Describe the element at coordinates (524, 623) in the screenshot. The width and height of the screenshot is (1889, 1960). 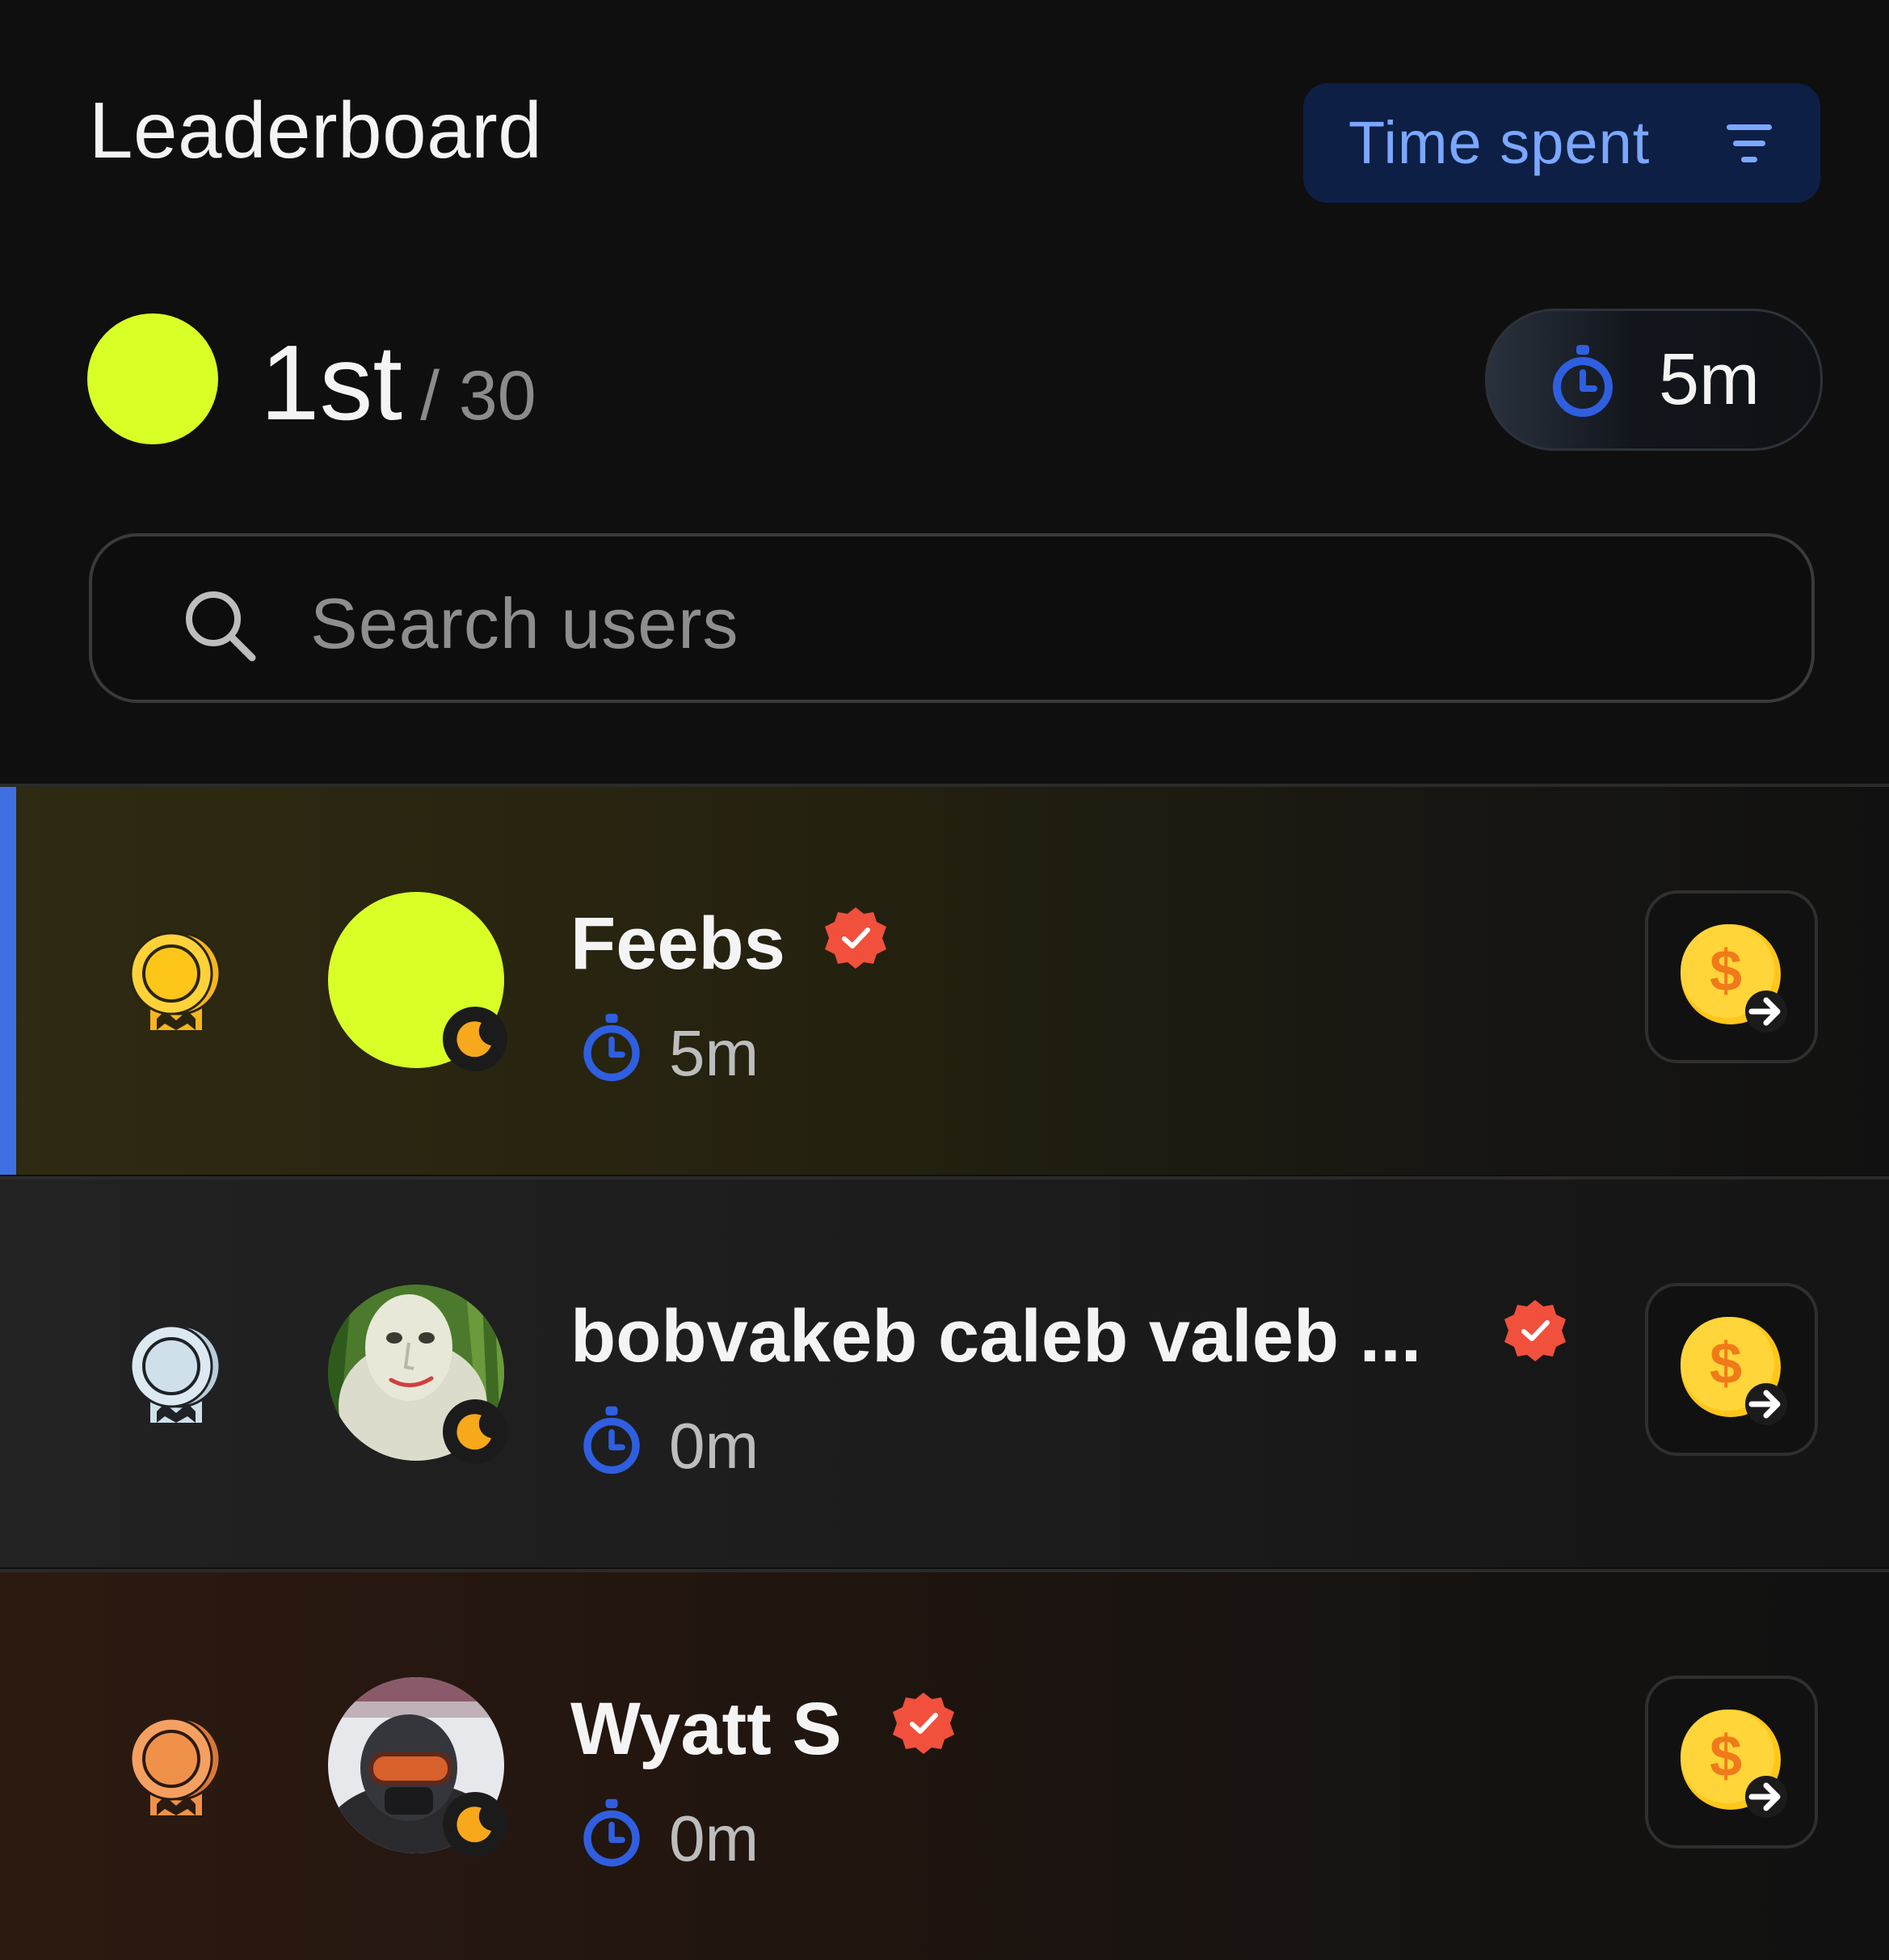
I see `search-placeholder: Search users` at that location.